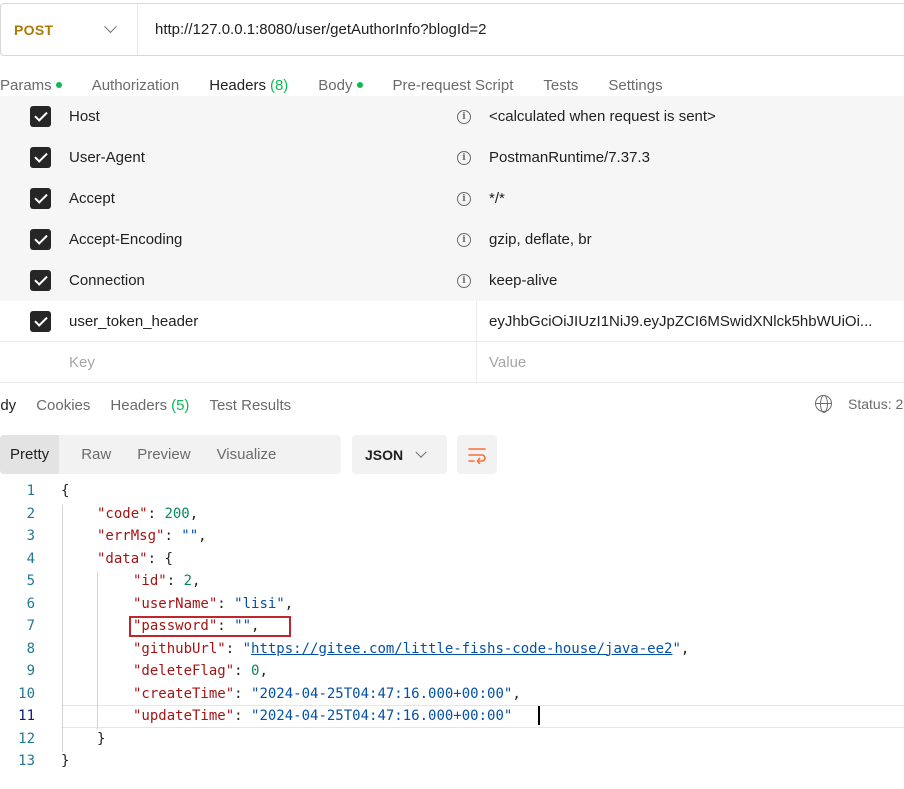 The width and height of the screenshot is (904, 789). I want to click on tab-label: Body, so click(335, 85).